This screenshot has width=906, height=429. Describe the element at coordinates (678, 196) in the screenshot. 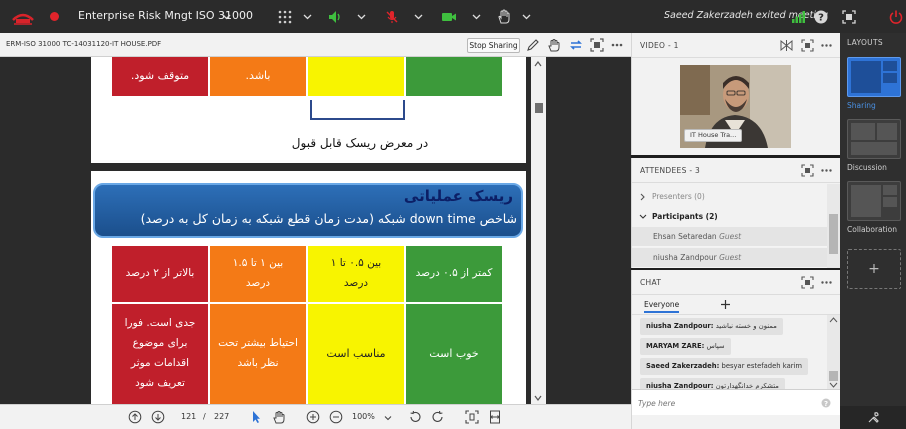

I see `presenters-label: Presenters (0)` at that location.